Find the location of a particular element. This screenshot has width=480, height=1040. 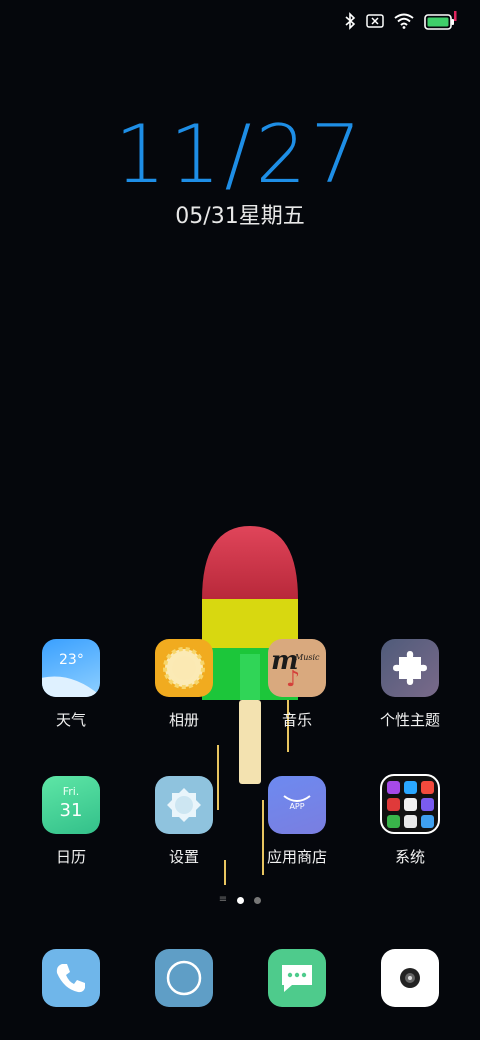

camera-icon is located at coordinates (410, 978).